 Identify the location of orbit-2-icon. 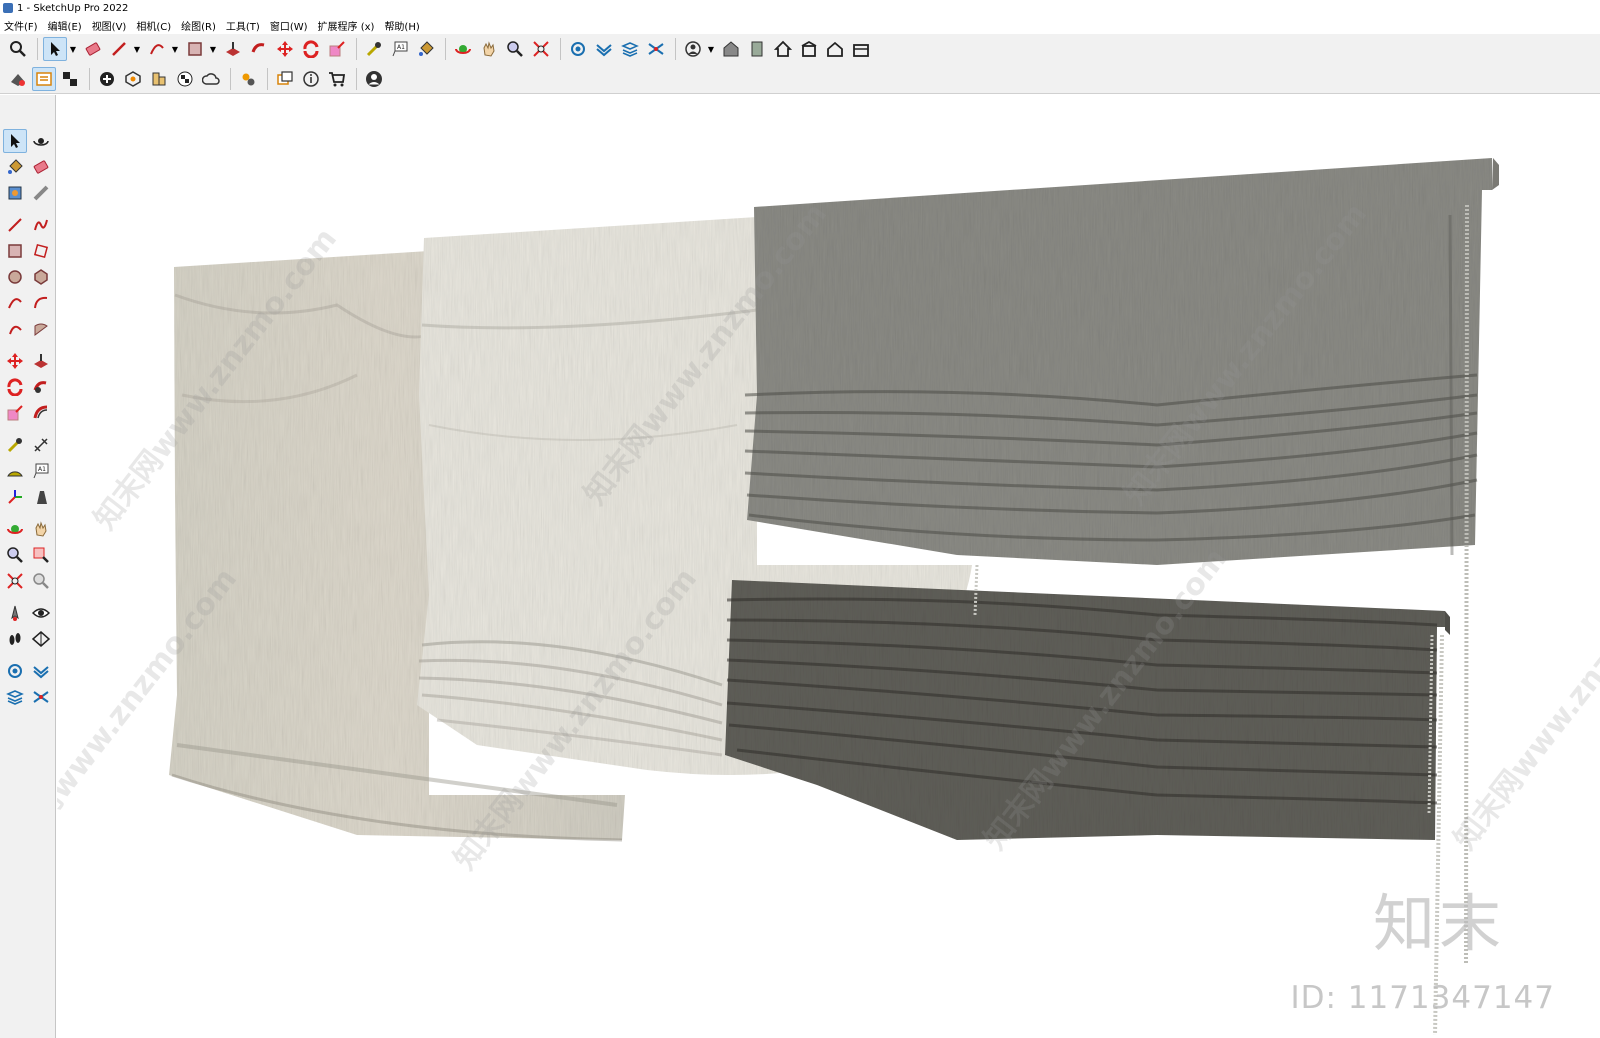
(15, 529).